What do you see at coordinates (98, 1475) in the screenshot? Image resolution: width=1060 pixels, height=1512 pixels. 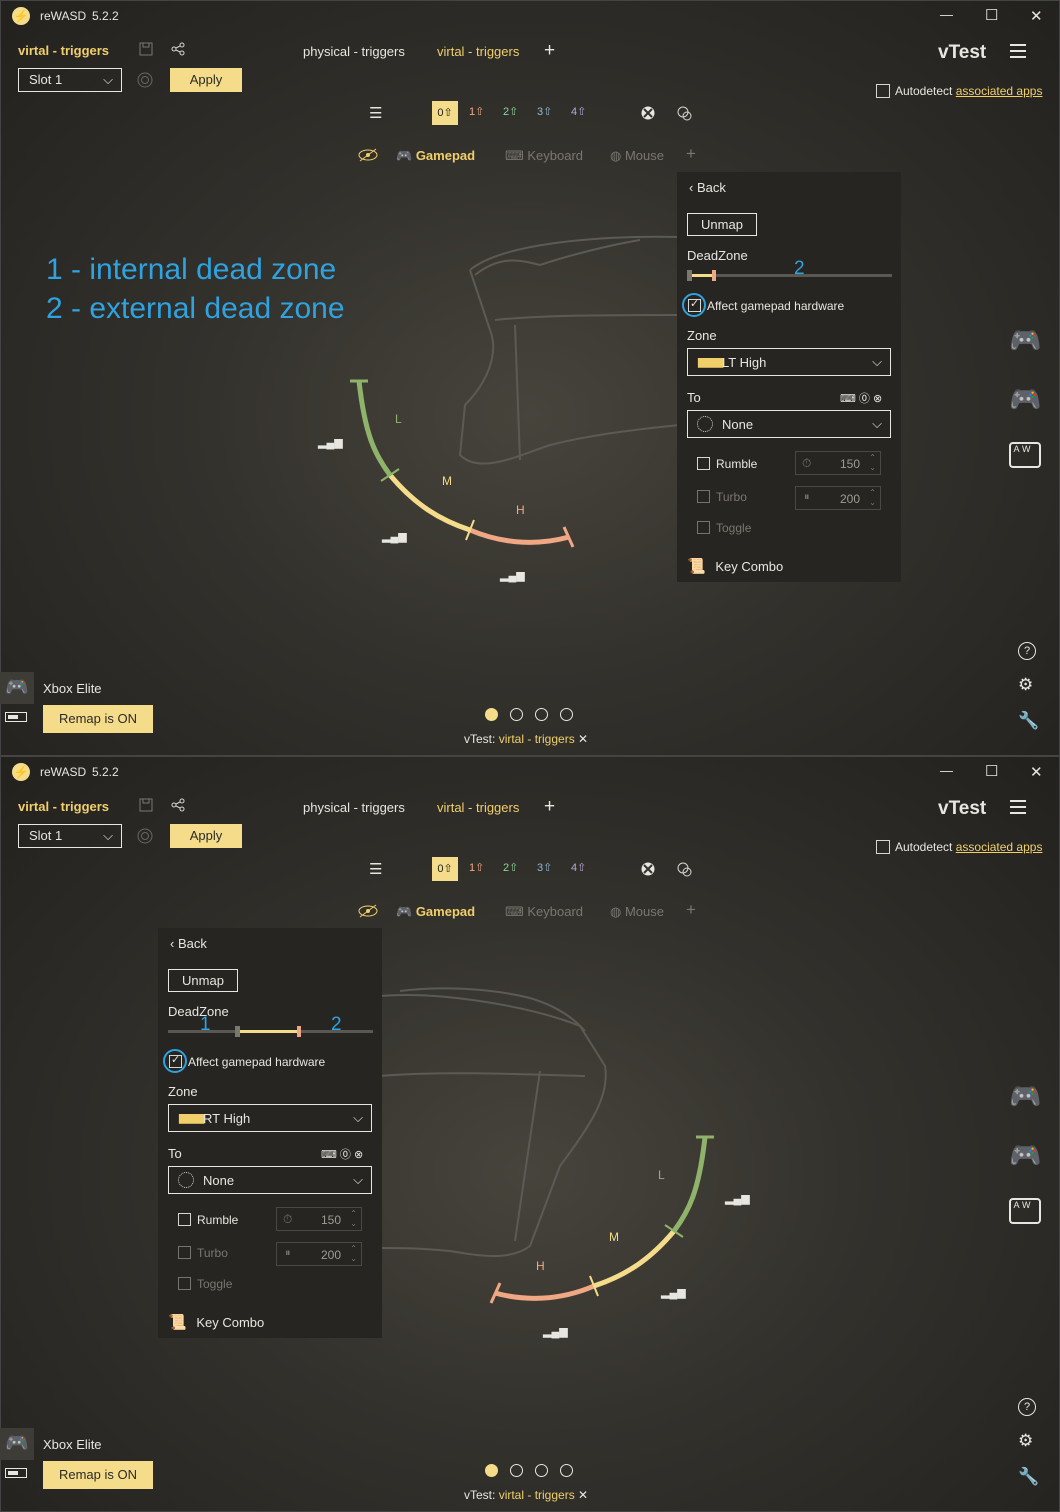 I see `remap-status-button: Remap is ON` at bounding box center [98, 1475].